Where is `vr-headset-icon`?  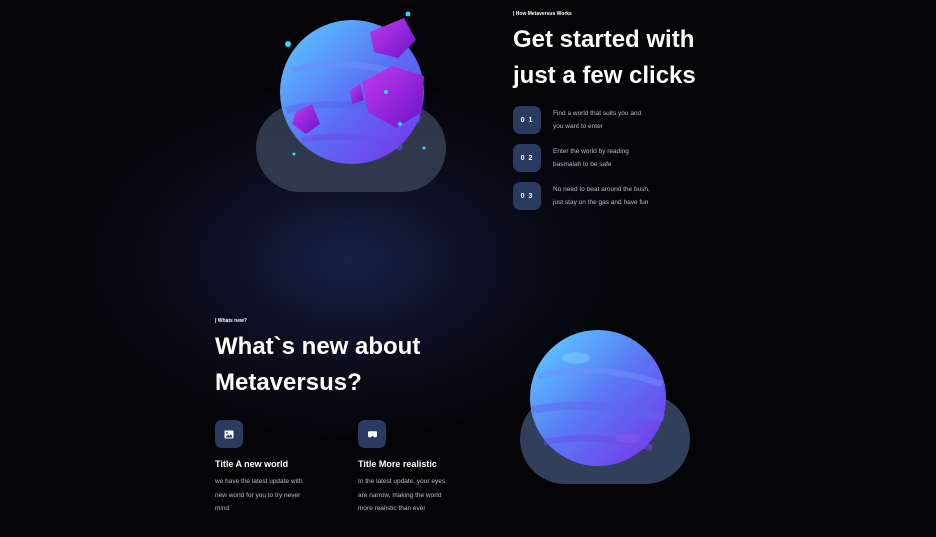 vr-headset-icon is located at coordinates (372, 434).